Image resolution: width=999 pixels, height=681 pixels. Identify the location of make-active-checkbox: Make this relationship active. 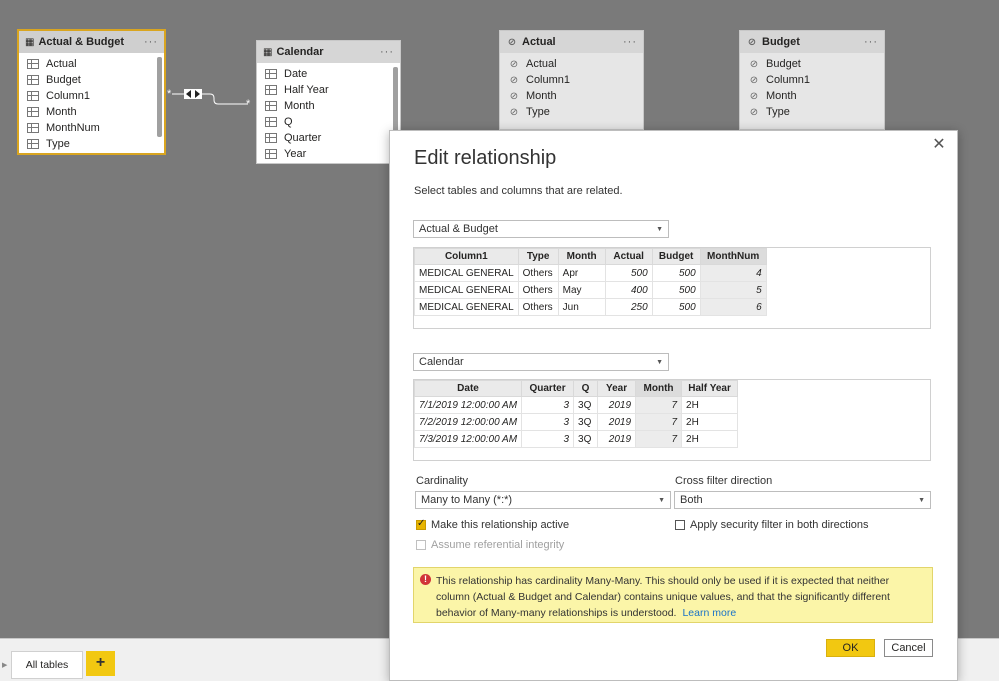
(492, 524).